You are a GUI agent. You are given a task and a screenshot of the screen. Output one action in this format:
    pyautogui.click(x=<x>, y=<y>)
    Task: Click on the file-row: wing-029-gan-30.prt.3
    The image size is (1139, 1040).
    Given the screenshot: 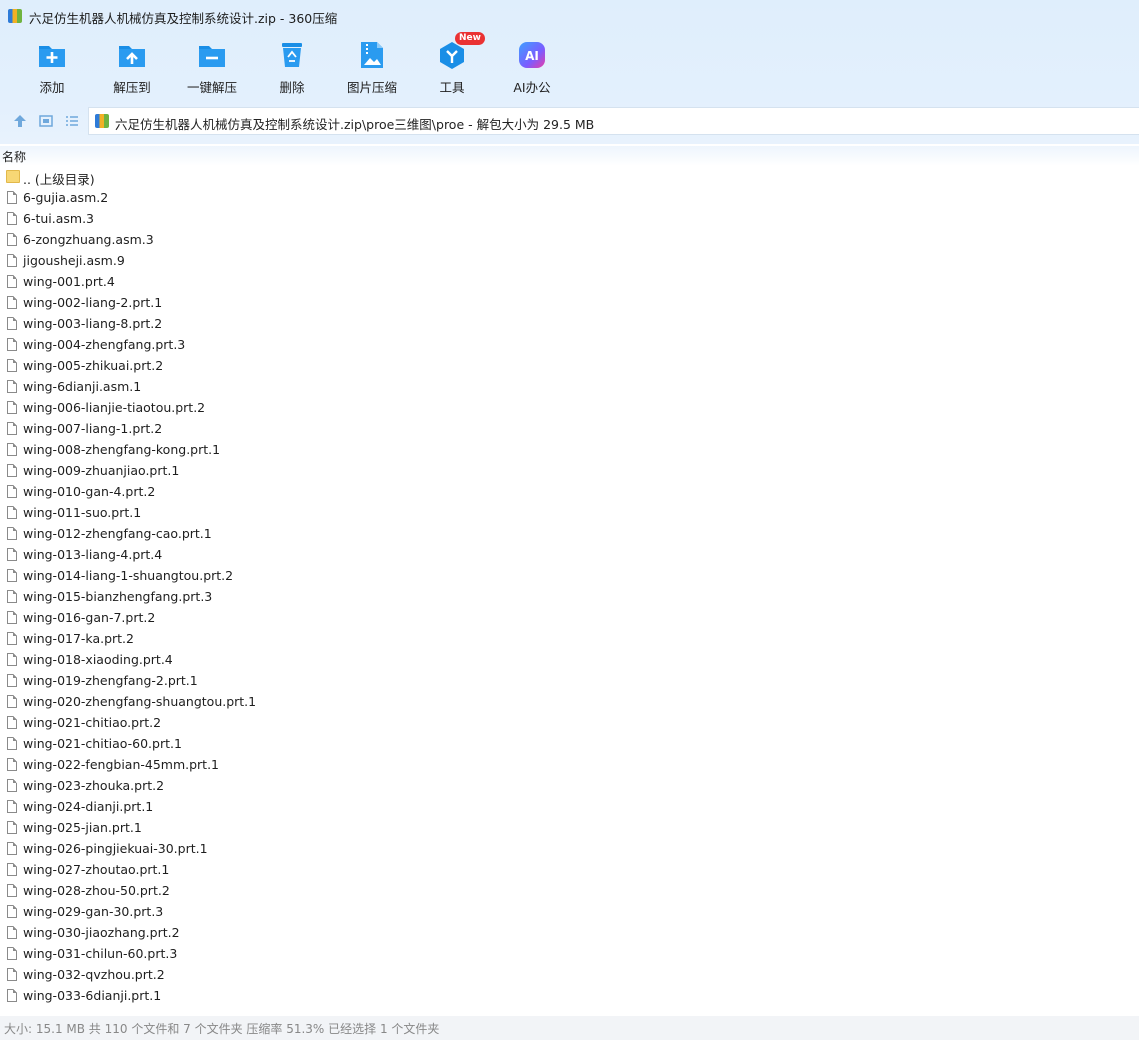 What is the action you would take?
    pyautogui.click(x=569, y=912)
    